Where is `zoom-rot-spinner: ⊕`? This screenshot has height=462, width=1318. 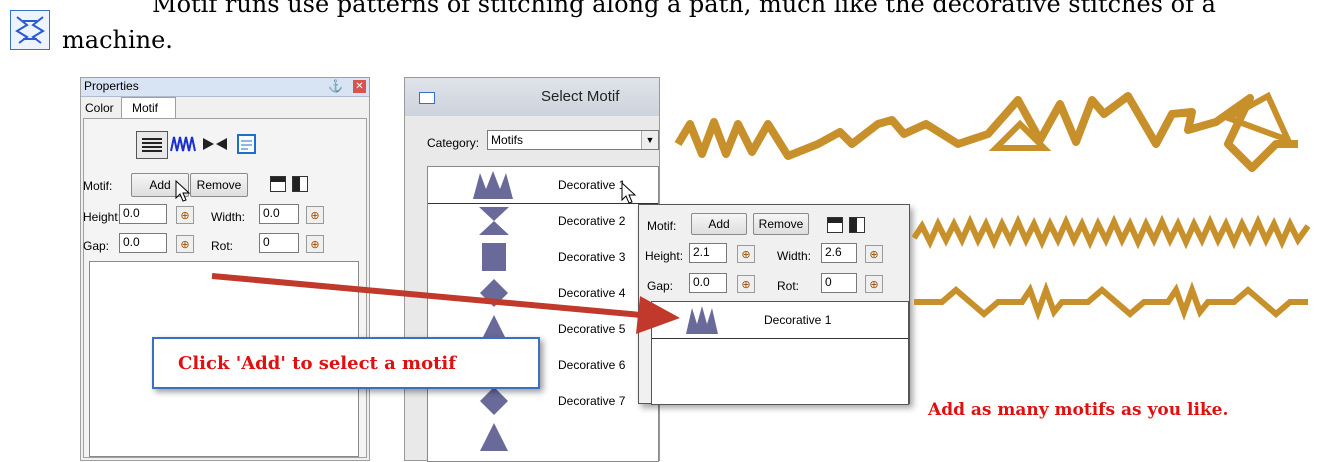
zoom-rot-spinner: ⊕ is located at coordinates (874, 284).